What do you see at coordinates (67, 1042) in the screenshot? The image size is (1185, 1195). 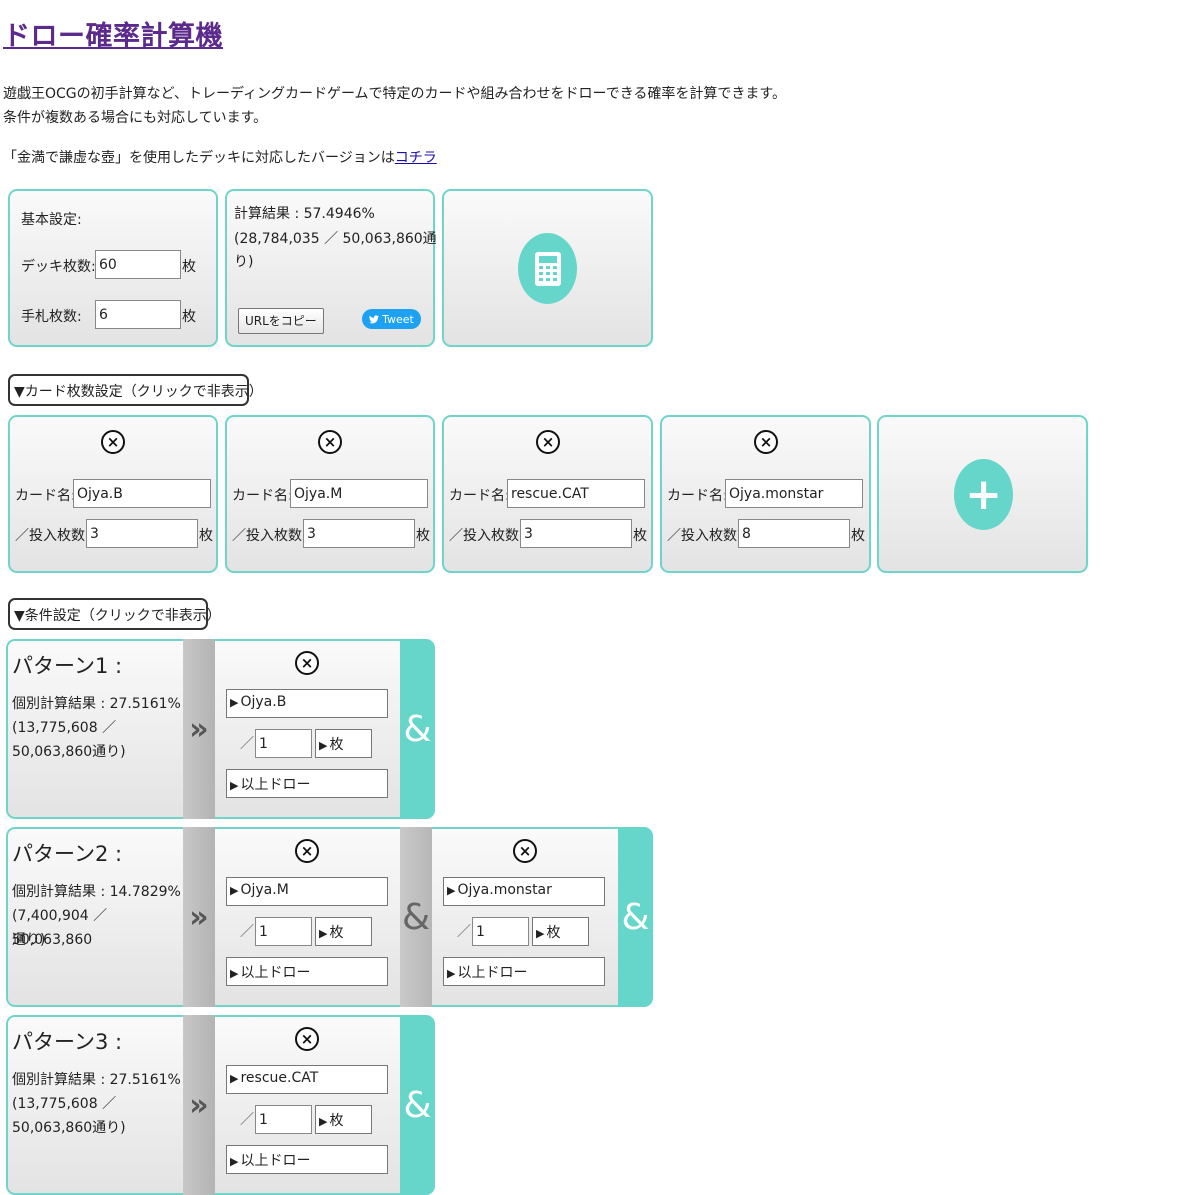 I see `pattern-title: パターン3 :` at bounding box center [67, 1042].